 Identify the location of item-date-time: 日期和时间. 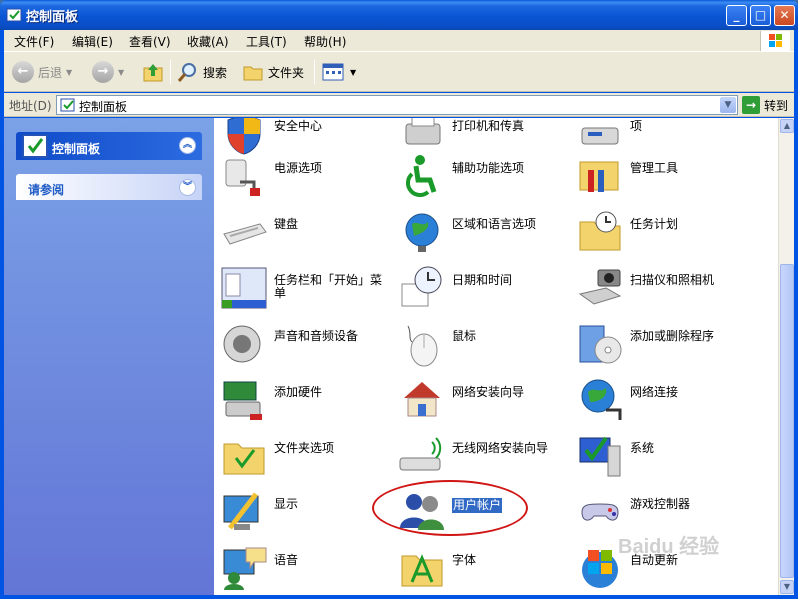
(484, 286).